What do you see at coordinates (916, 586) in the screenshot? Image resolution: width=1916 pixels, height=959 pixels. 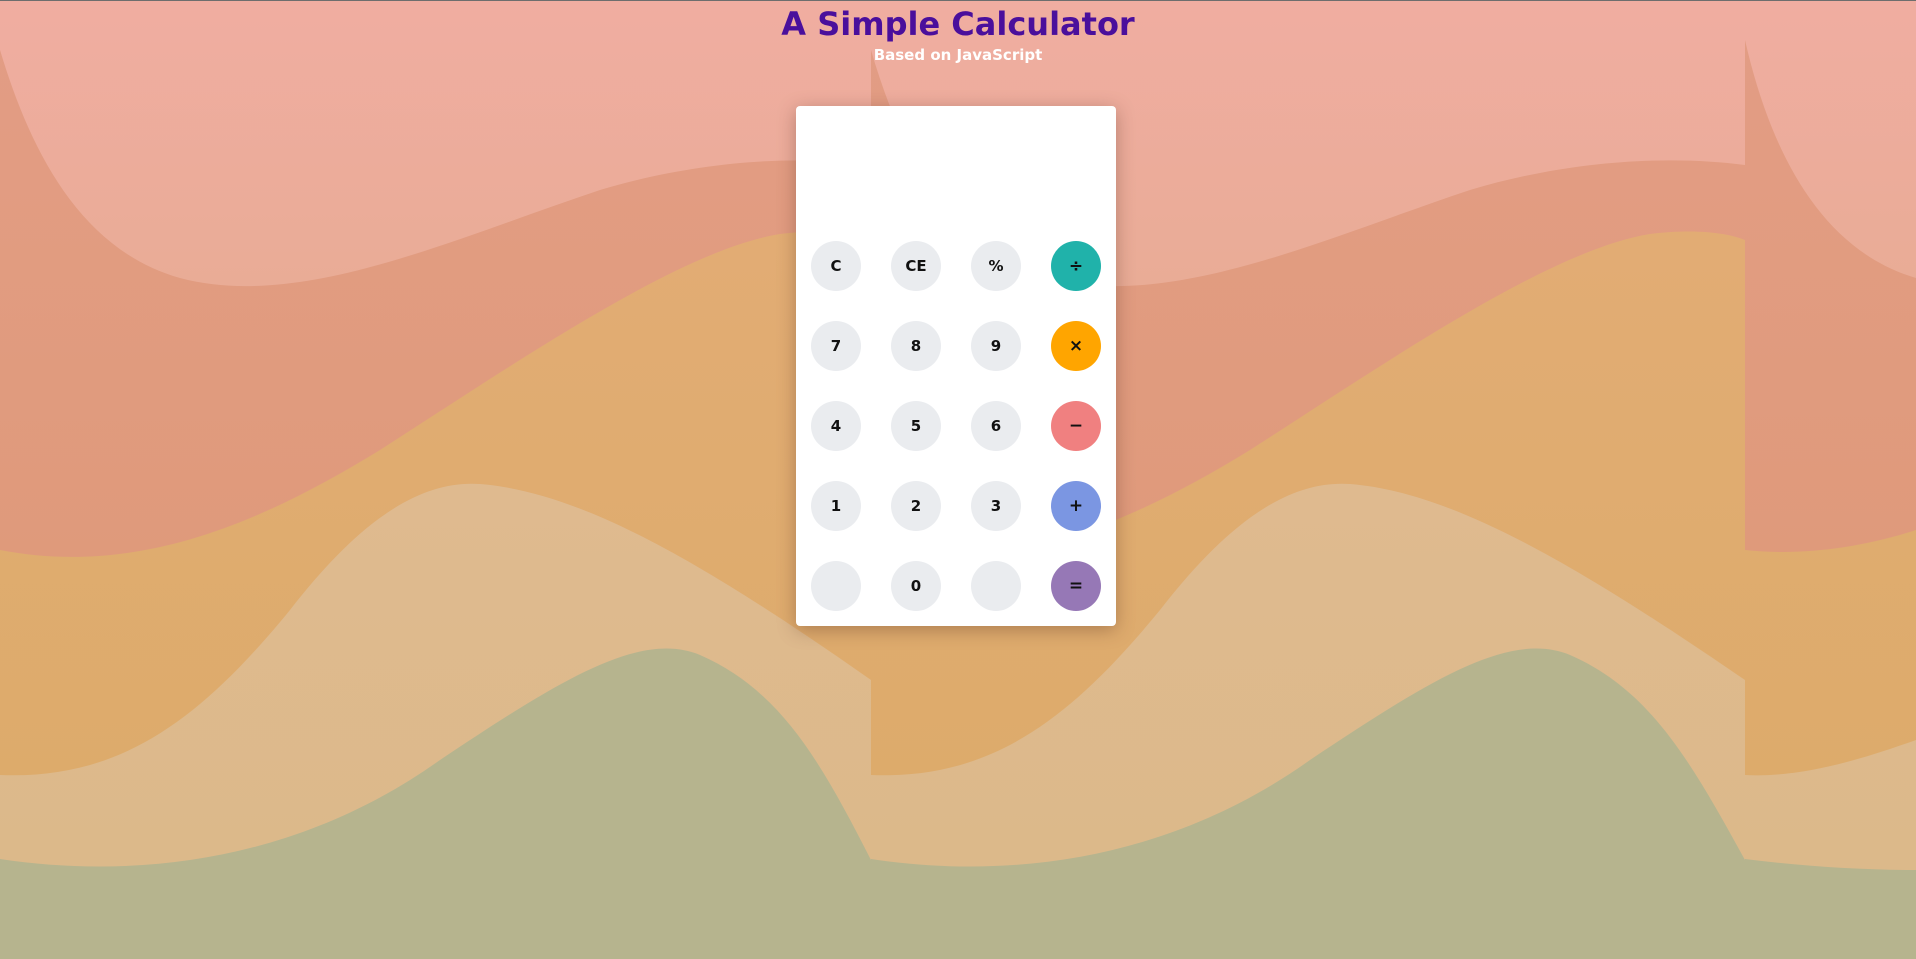 I see `digit-0-button: 0` at bounding box center [916, 586].